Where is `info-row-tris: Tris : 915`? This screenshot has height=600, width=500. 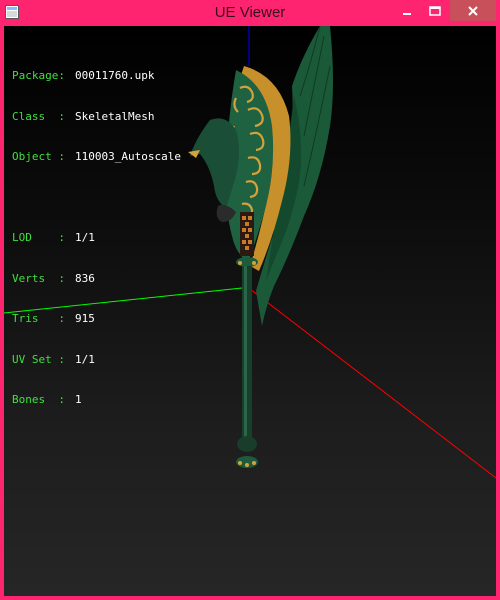
info-row-tris: Tris : 915 is located at coordinates (96, 319).